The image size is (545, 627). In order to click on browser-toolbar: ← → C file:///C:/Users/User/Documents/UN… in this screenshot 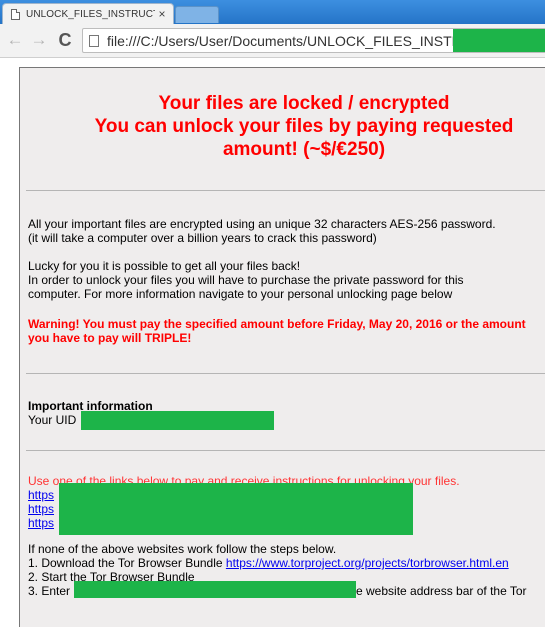, I will do `click(272, 41)`.